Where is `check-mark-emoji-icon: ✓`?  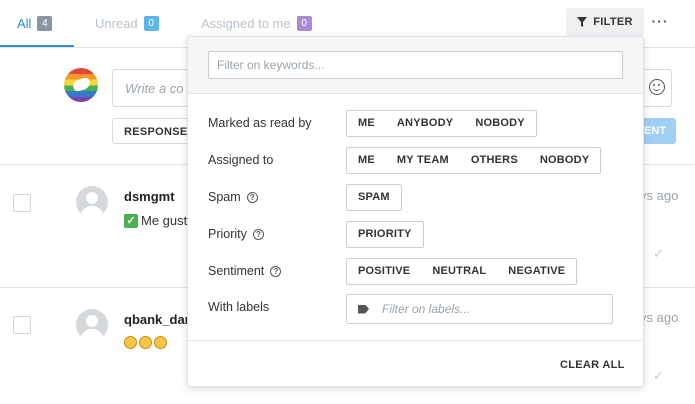
check-mark-emoji-icon: ✓ is located at coordinates (131, 220).